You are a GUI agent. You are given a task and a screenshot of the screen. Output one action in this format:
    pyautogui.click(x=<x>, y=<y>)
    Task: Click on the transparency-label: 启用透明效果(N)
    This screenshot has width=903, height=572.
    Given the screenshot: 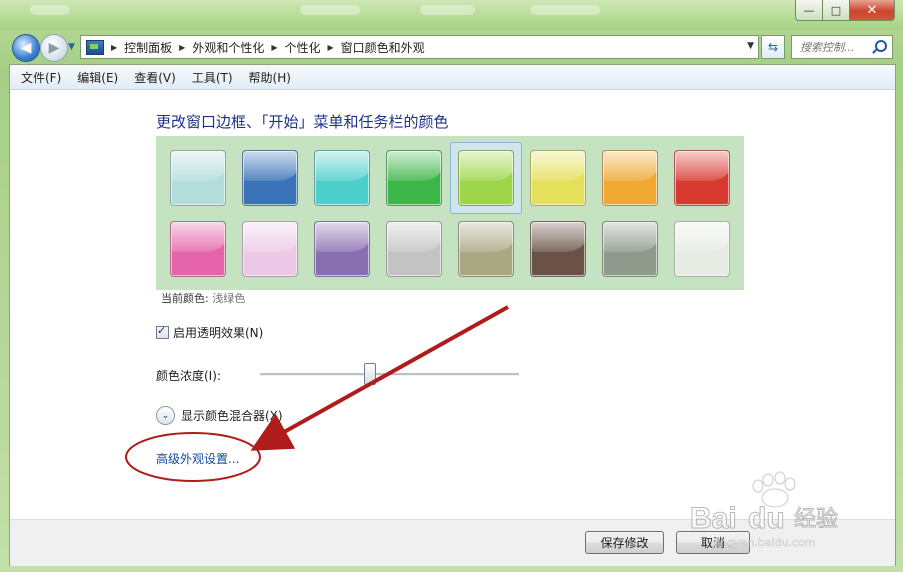 What is the action you would take?
    pyautogui.click(x=218, y=332)
    